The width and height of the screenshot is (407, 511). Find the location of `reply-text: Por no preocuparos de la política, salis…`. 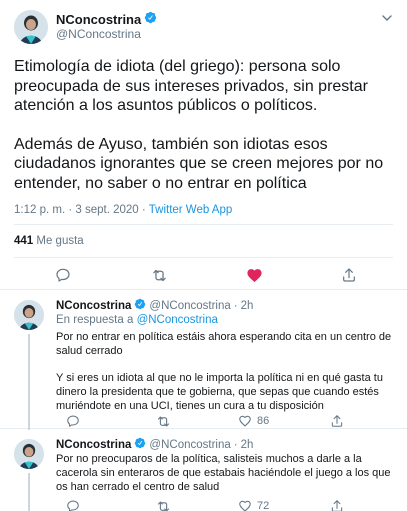

reply-text: Por no preocuparos de la política, salis… is located at coordinates (224, 473).